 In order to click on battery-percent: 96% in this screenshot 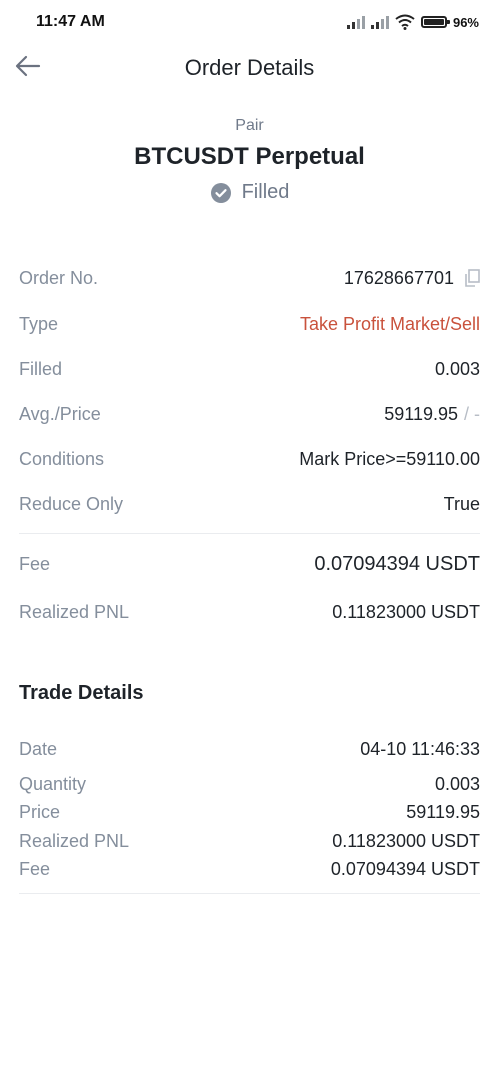, I will do `click(465, 22)`.